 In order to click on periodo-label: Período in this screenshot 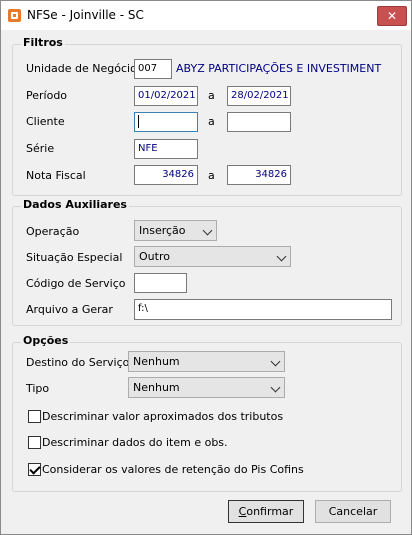, I will do `click(47, 95)`.